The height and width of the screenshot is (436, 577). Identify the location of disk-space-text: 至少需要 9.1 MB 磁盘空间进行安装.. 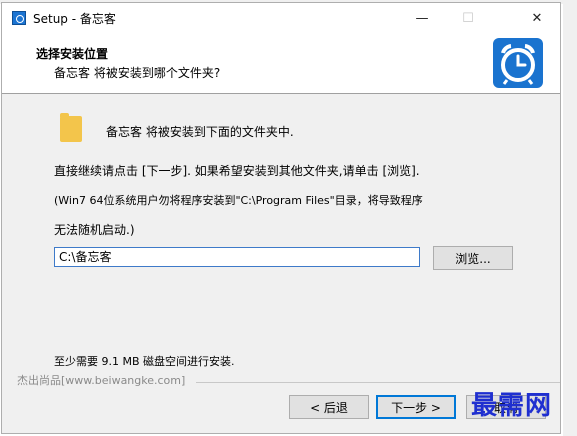
(144, 361).